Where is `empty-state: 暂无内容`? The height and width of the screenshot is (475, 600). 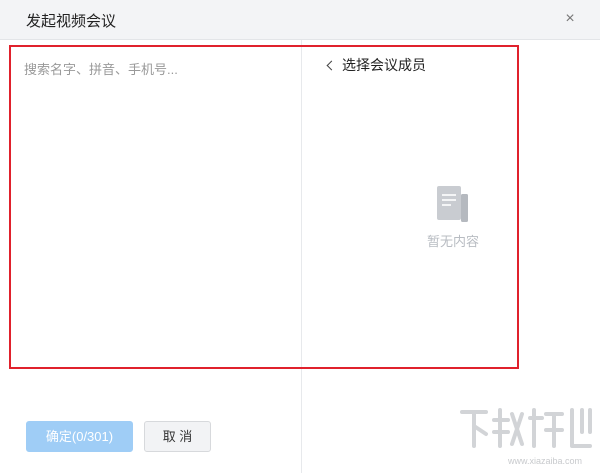 empty-state: 暂无内容 is located at coordinates (453, 217).